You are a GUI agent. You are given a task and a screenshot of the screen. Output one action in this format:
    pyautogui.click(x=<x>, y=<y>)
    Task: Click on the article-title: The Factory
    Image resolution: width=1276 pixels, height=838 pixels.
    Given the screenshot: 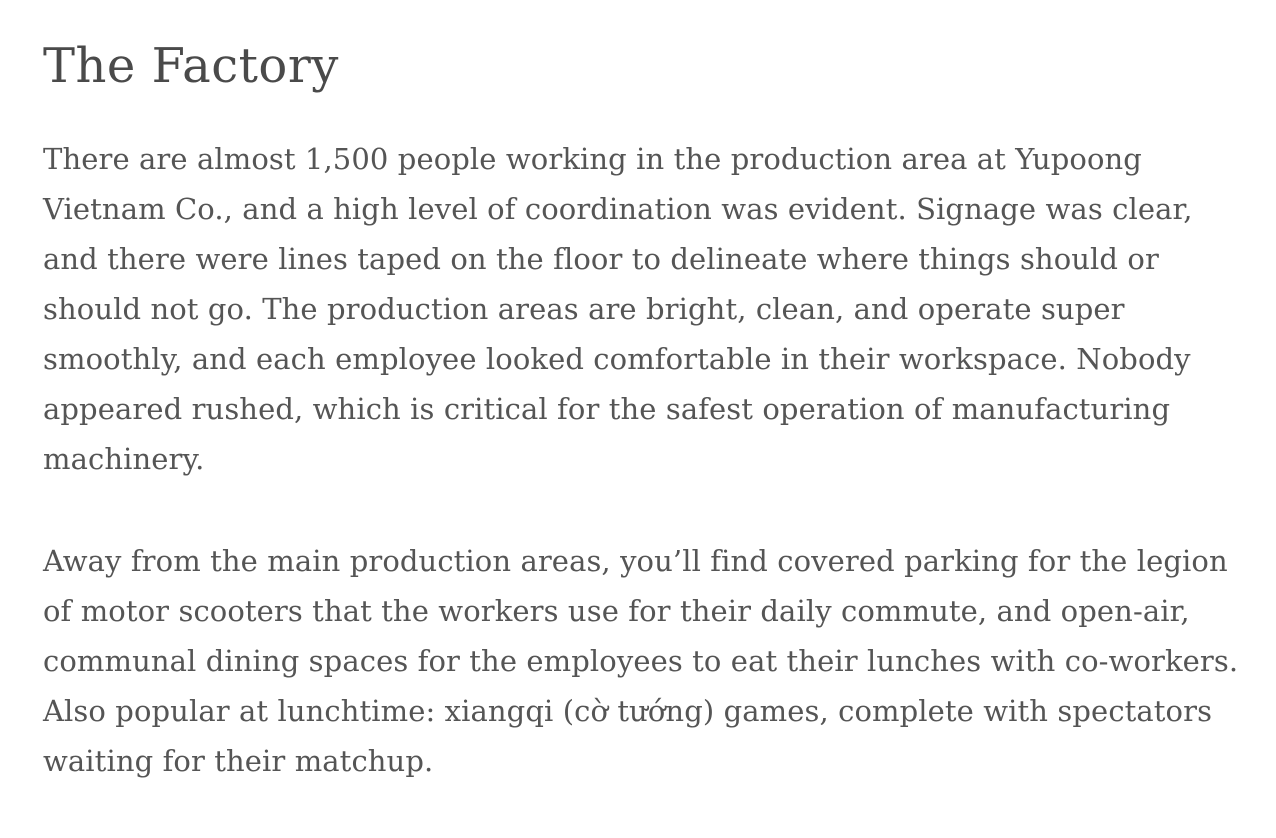 What is the action you would take?
    pyautogui.click(x=191, y=66)
    